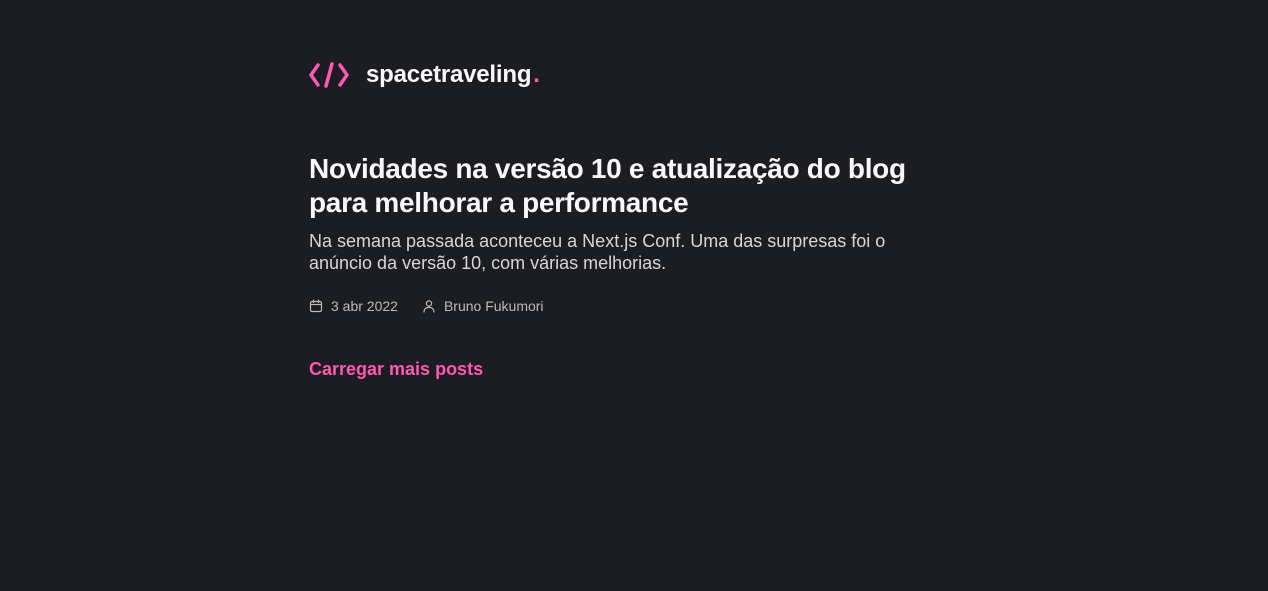 The image size is (1268, 591). Describe the element at coordinates (316, 306) in the screenshot. I see `calendar-icon` at that location.